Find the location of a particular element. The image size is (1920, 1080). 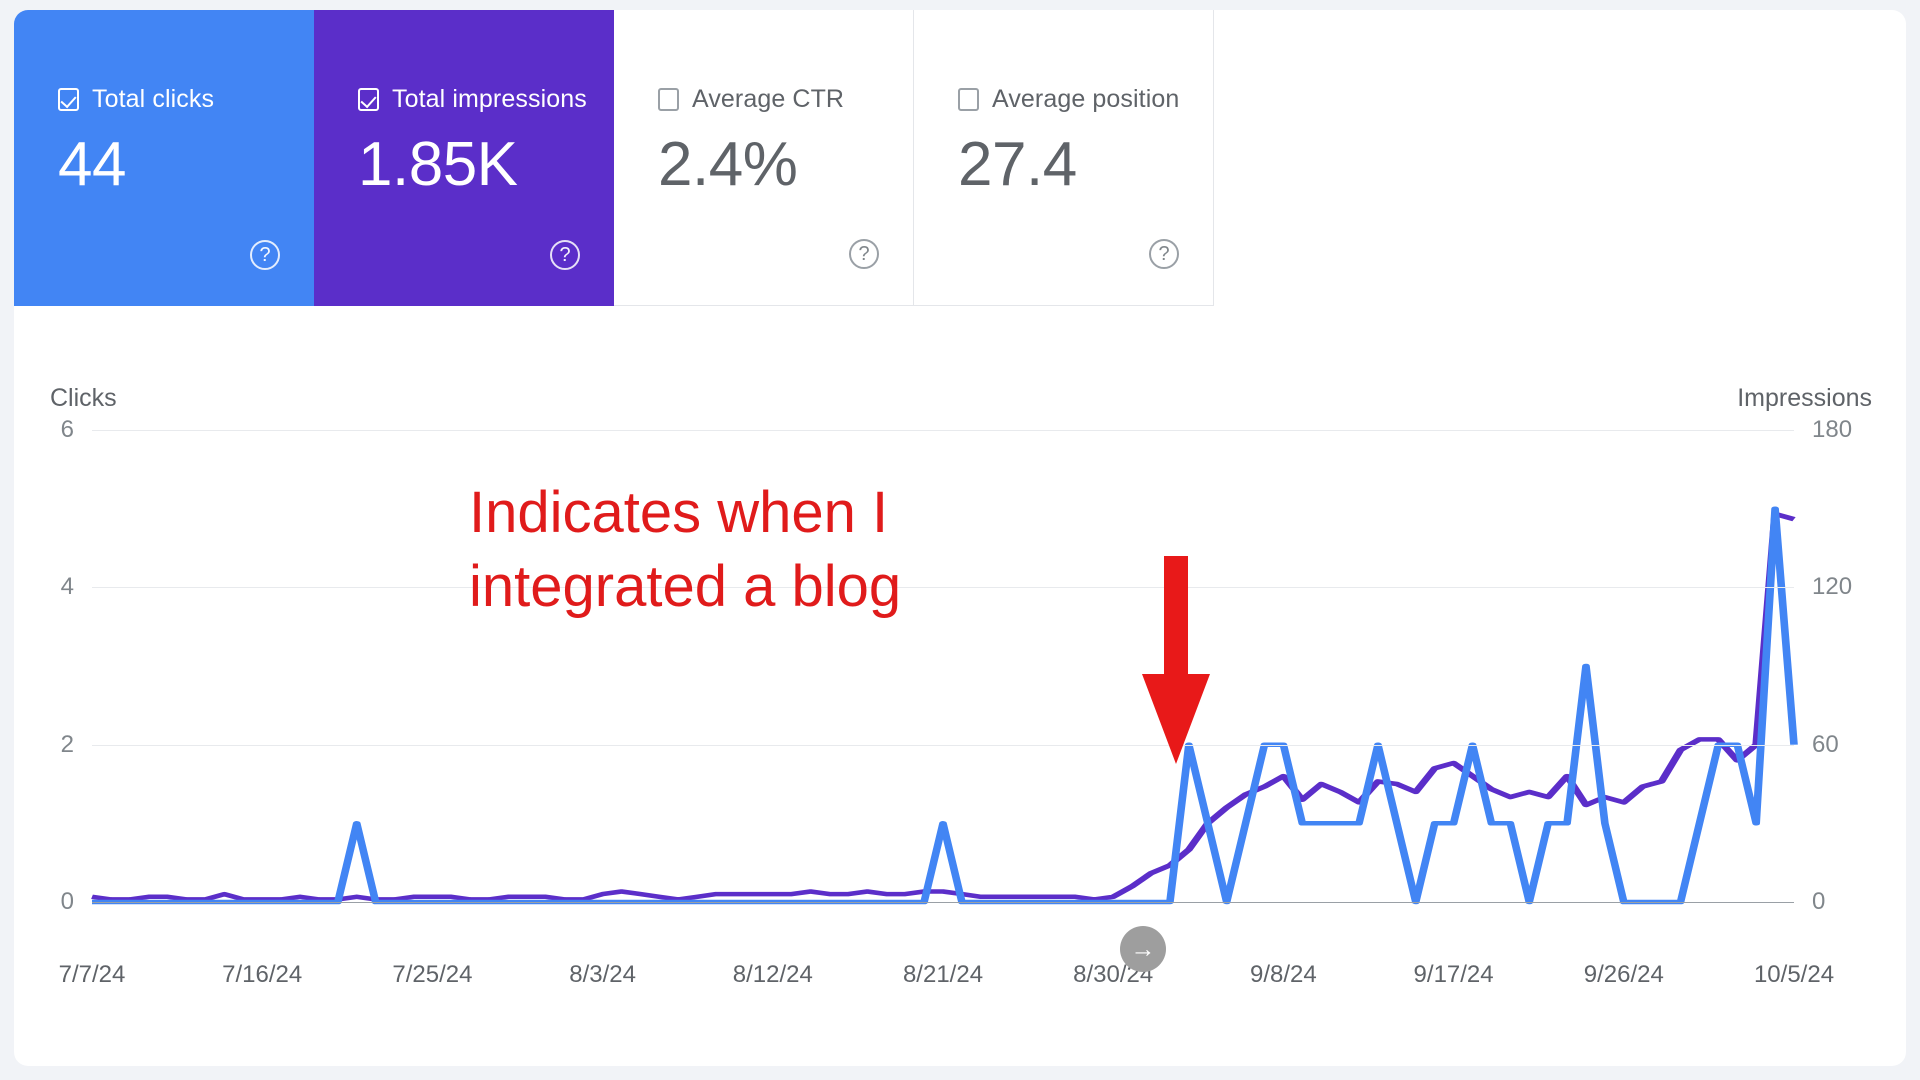

metric-value: 1.85K is located at coordinates (438, 164).